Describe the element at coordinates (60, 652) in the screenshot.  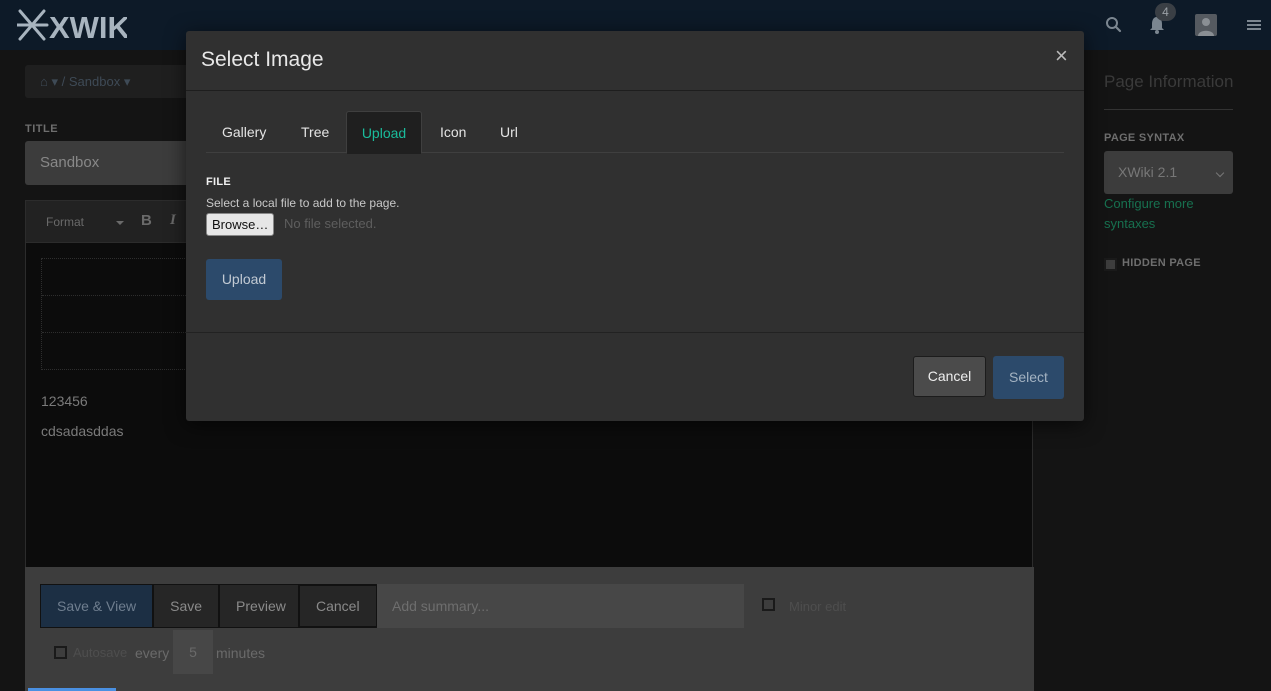
I see `autosave-checkbox` at that location.